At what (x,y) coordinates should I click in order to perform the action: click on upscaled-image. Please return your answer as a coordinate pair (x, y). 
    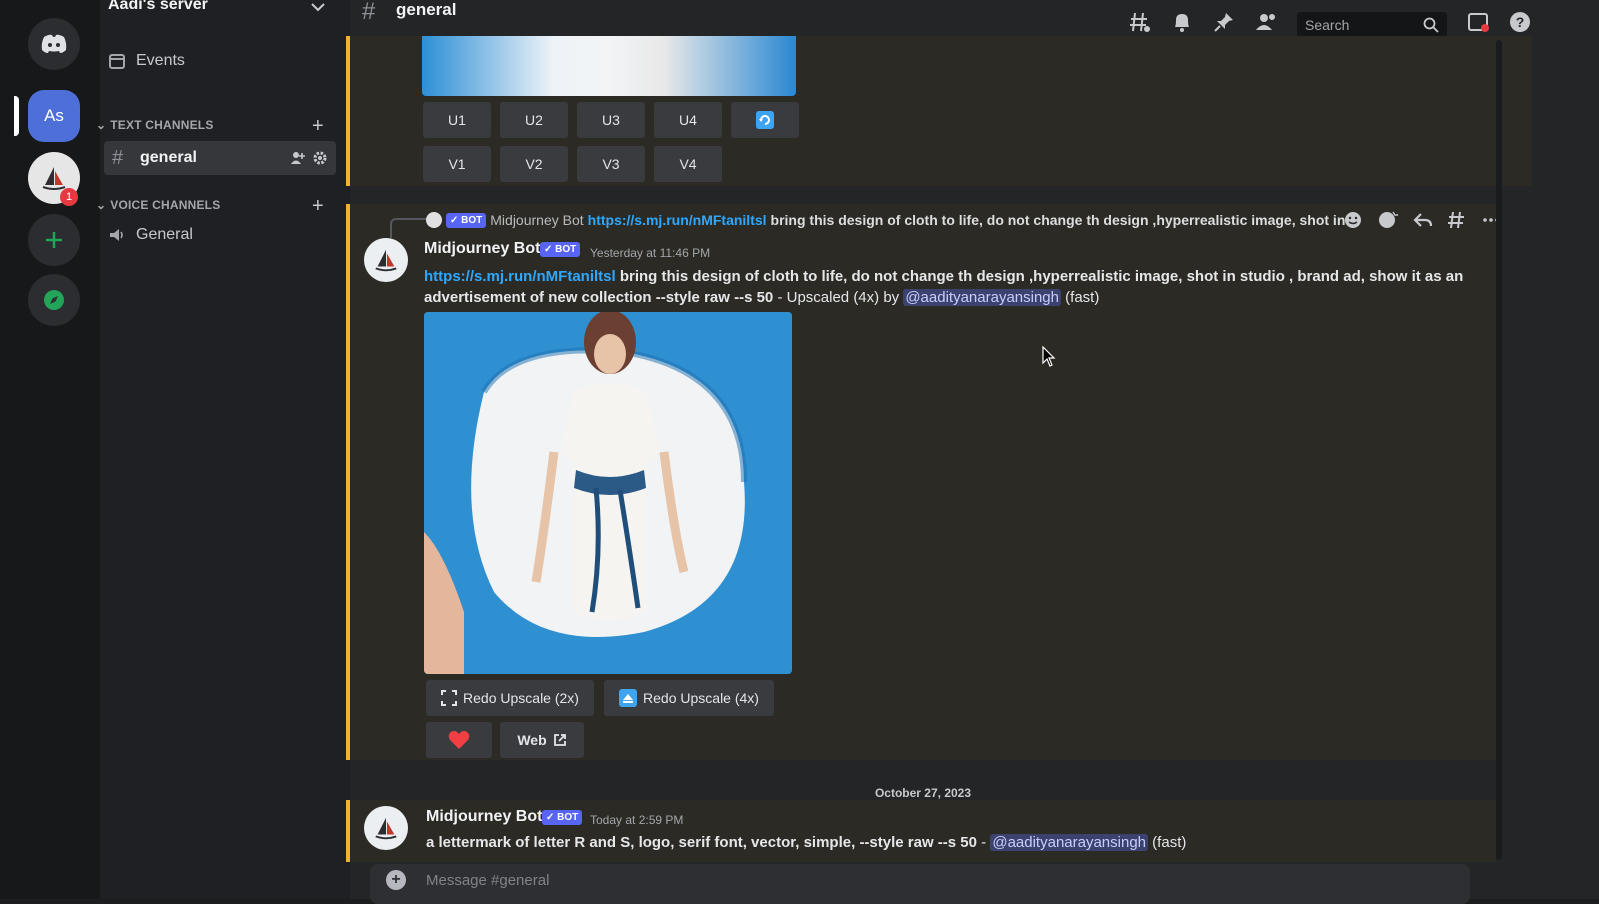
    Looking at the image, I should click on (608, 493).